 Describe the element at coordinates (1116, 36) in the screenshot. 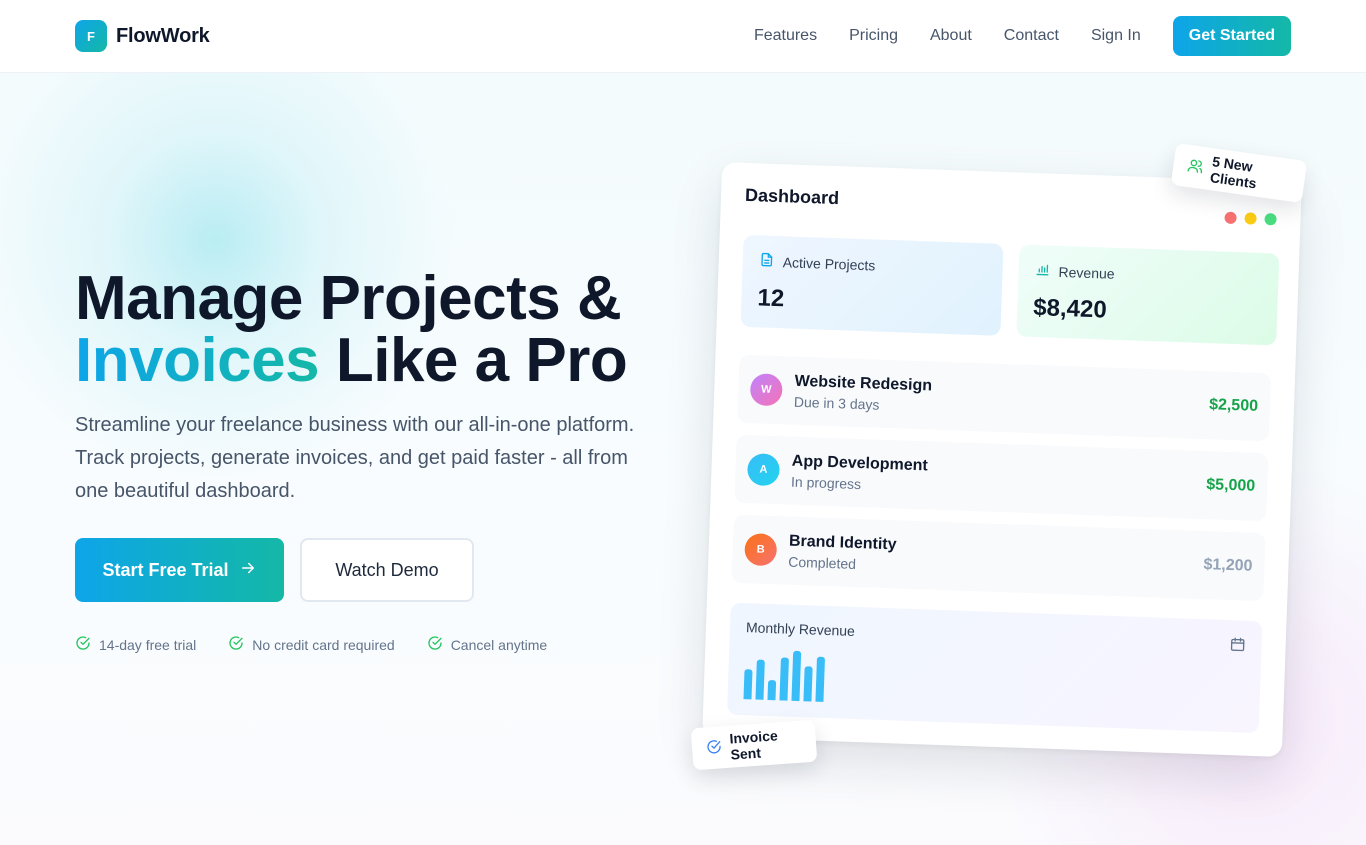

I see `sign-in-link: Sign In` at that location.